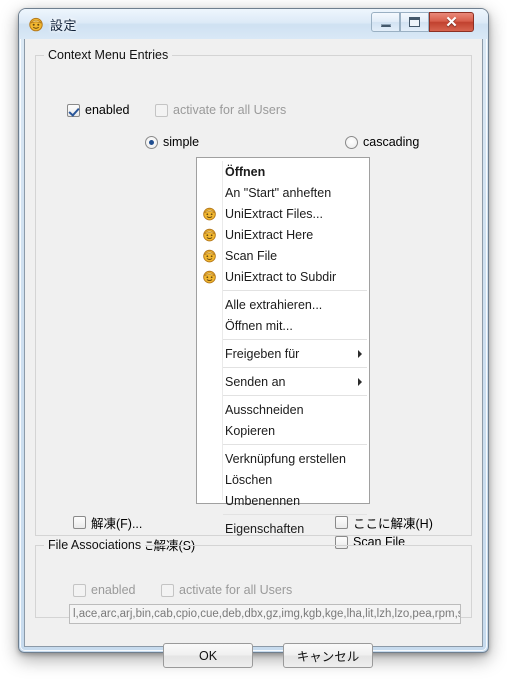 The width and height of the screenshot is (507, 679). I want to click on menu-item: An "Start" anheften, so click(283, 192).